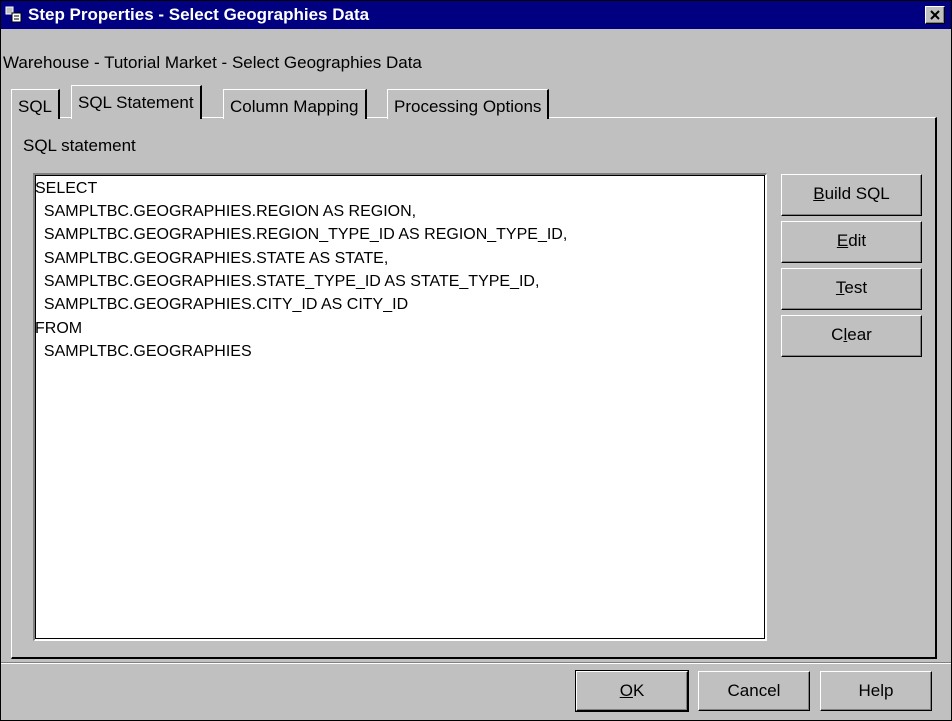  What do you see at coordinates (59, 328) in the screenshot?
I see `sql-line: FROM` at bounding box center [59, 328].